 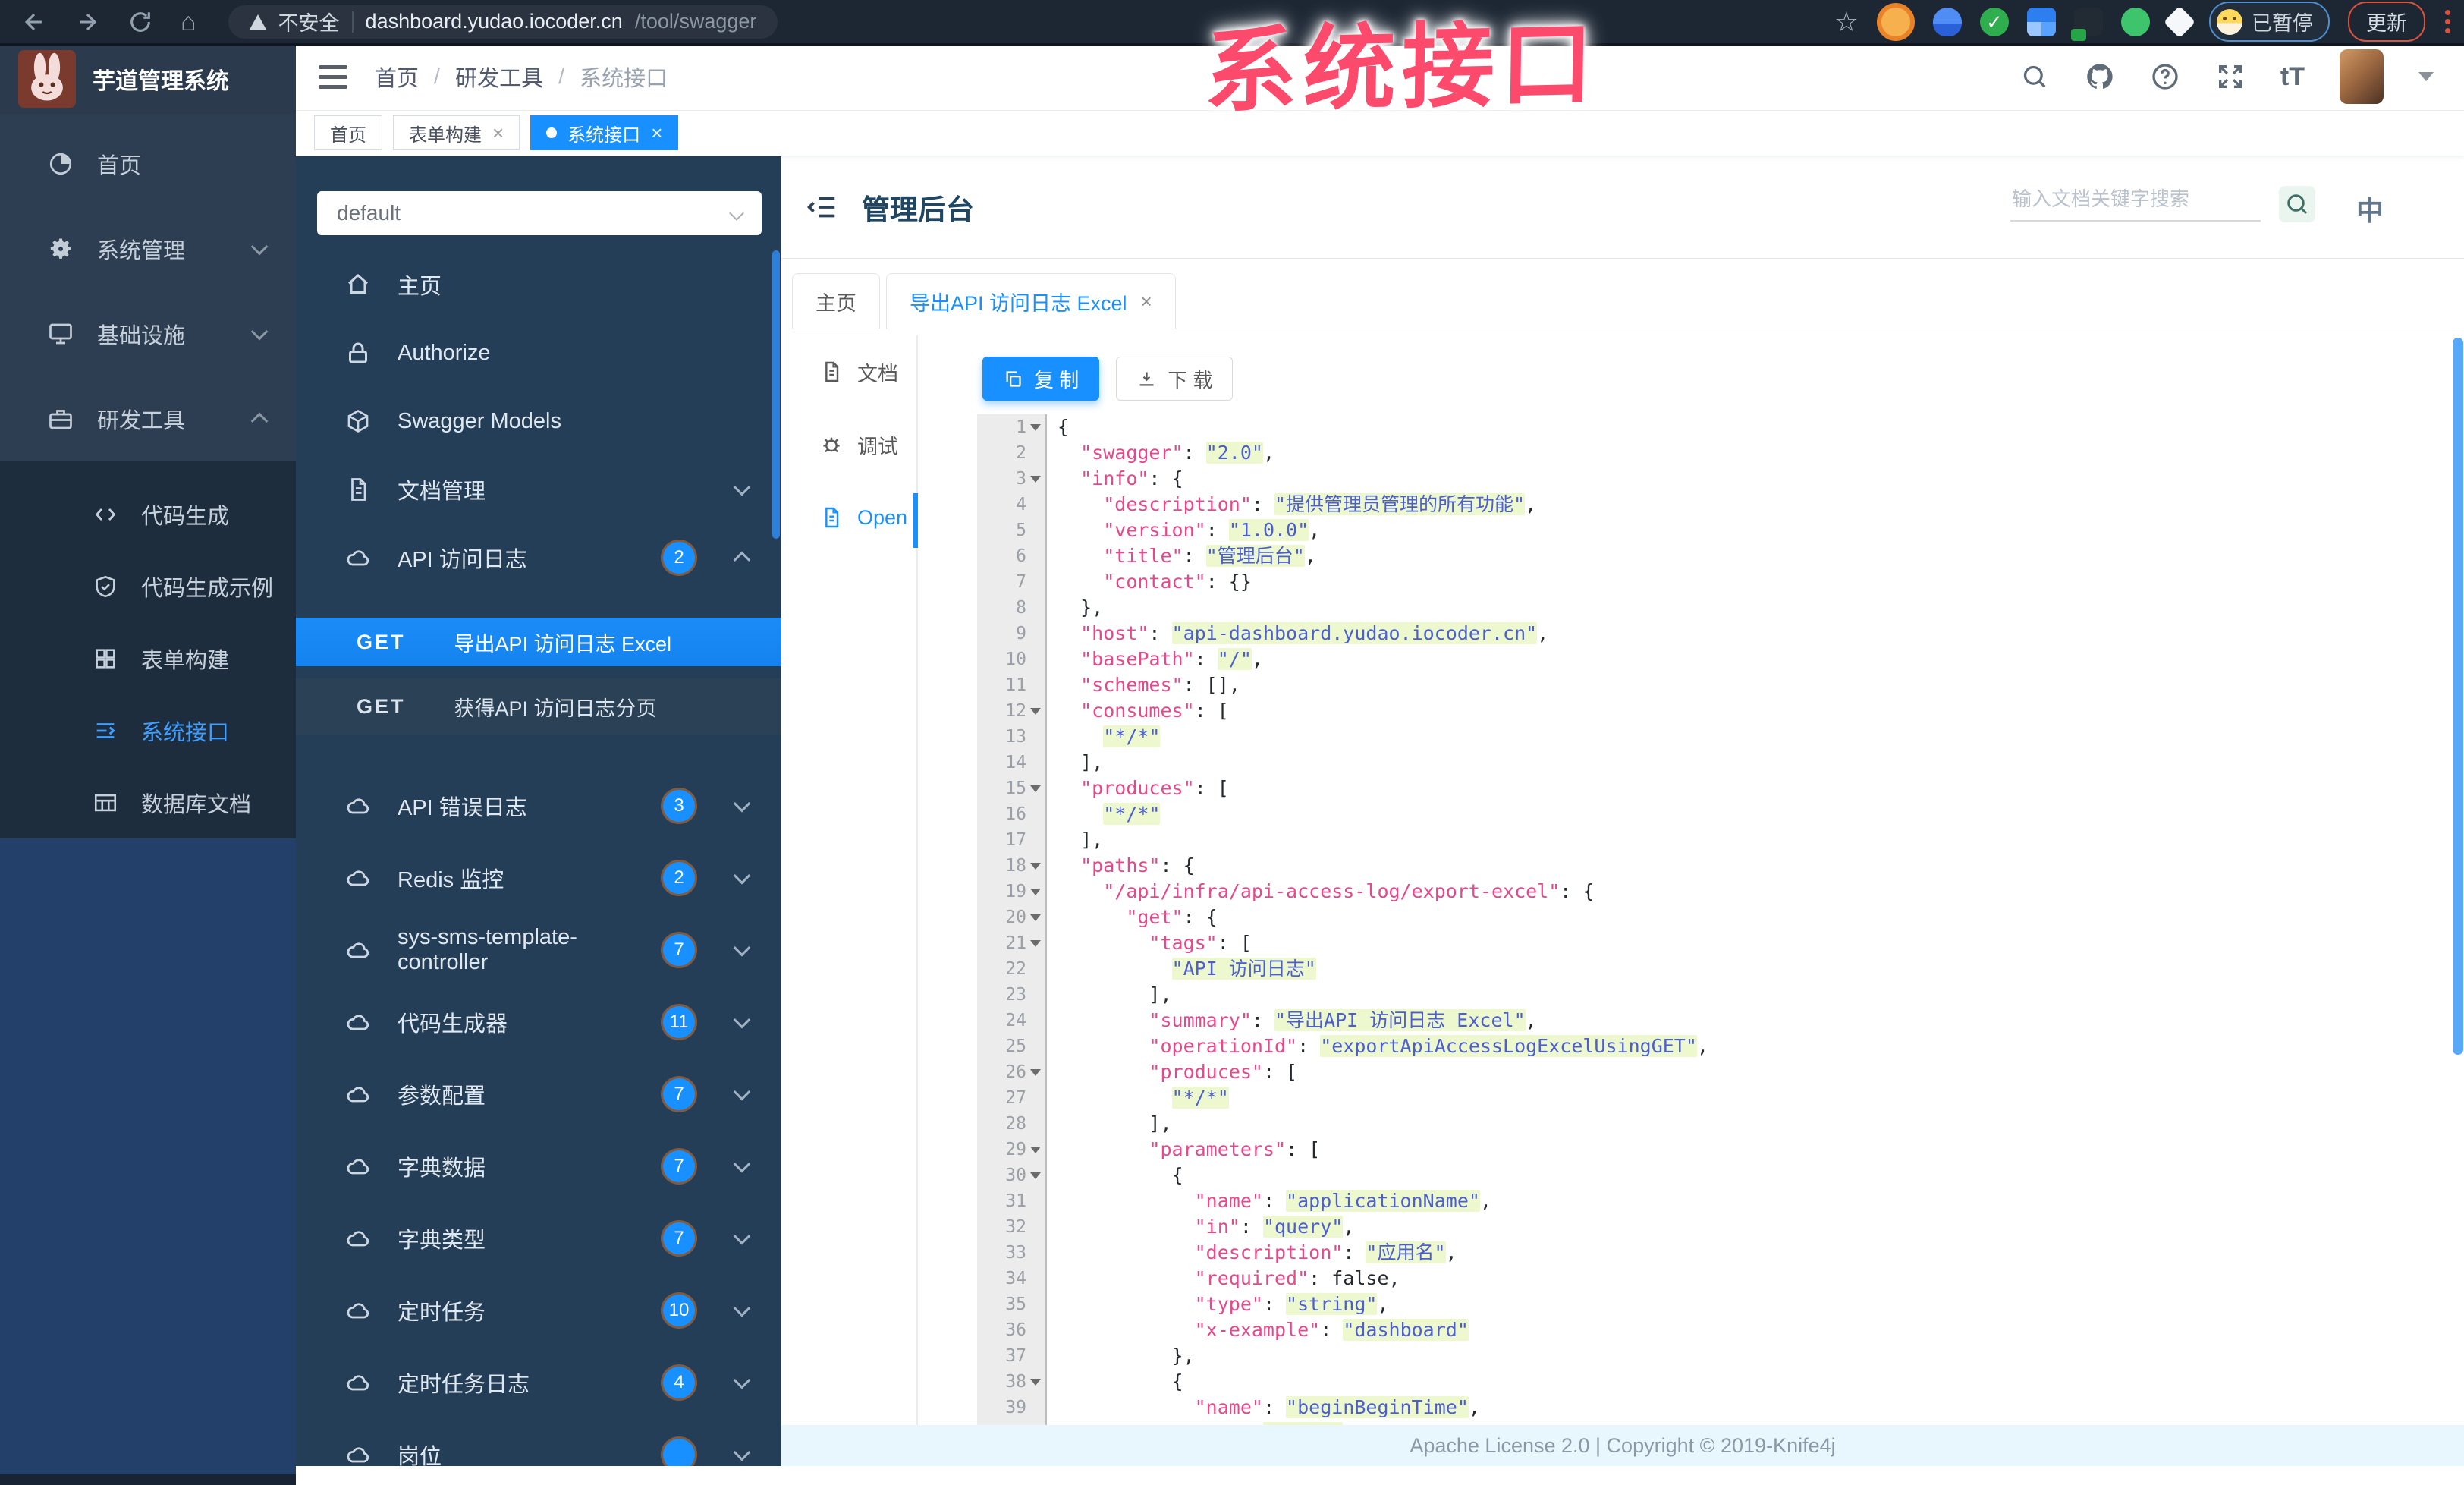 What do you see at coordinates (538, 1442) in the screenshot?
I see `api-group: 岗位` at bounding box center [538, 1442].